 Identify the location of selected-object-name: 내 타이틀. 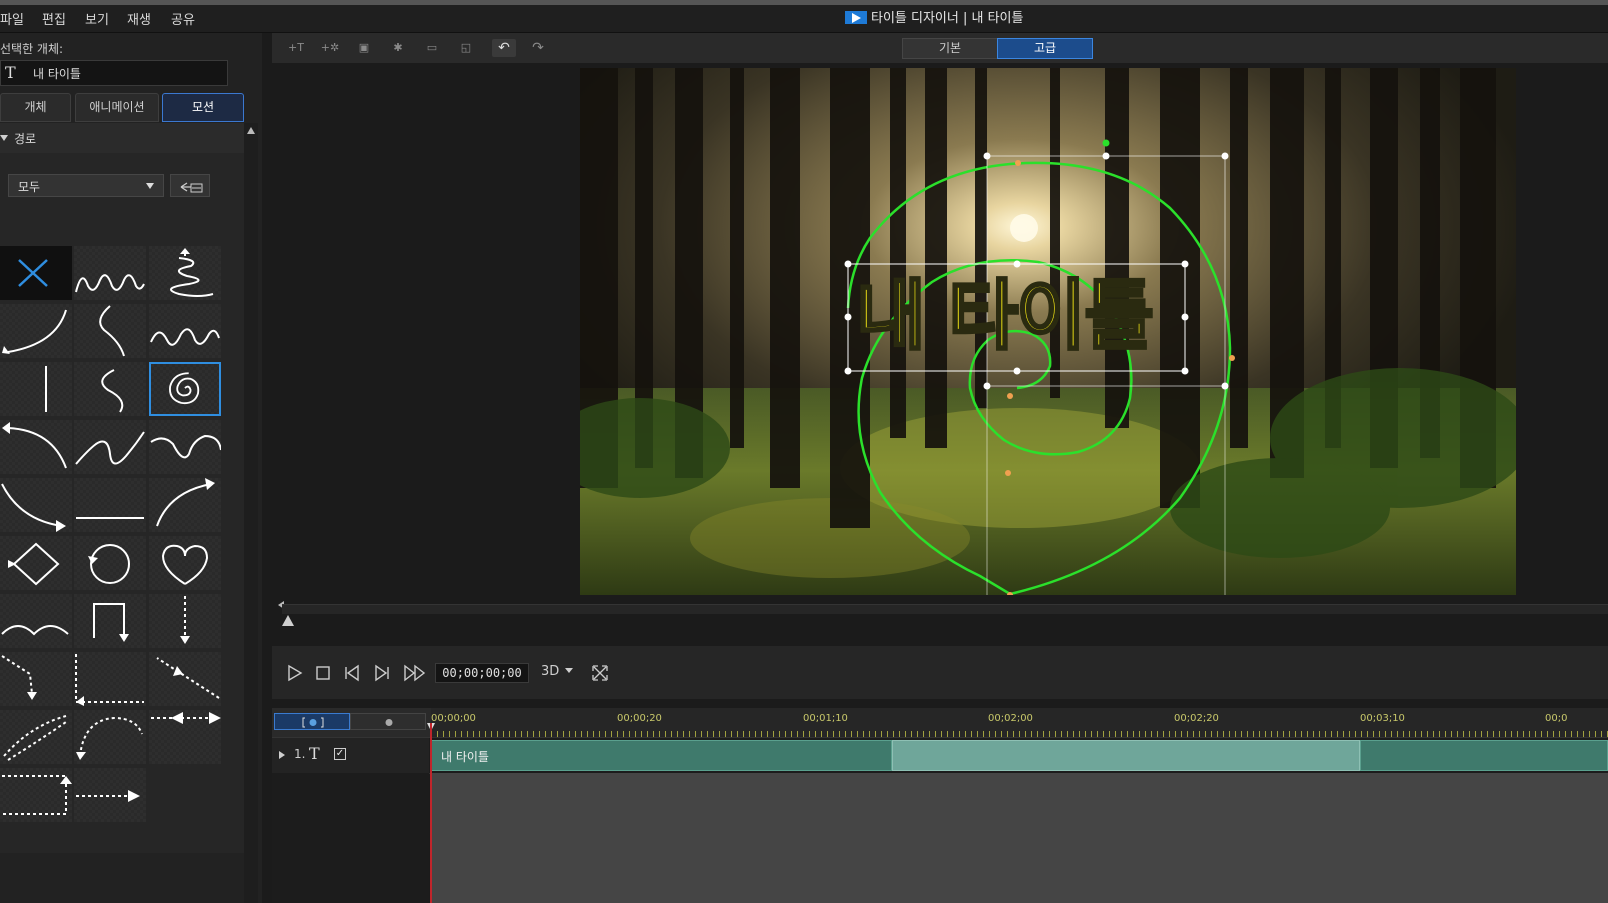
(57, 74).